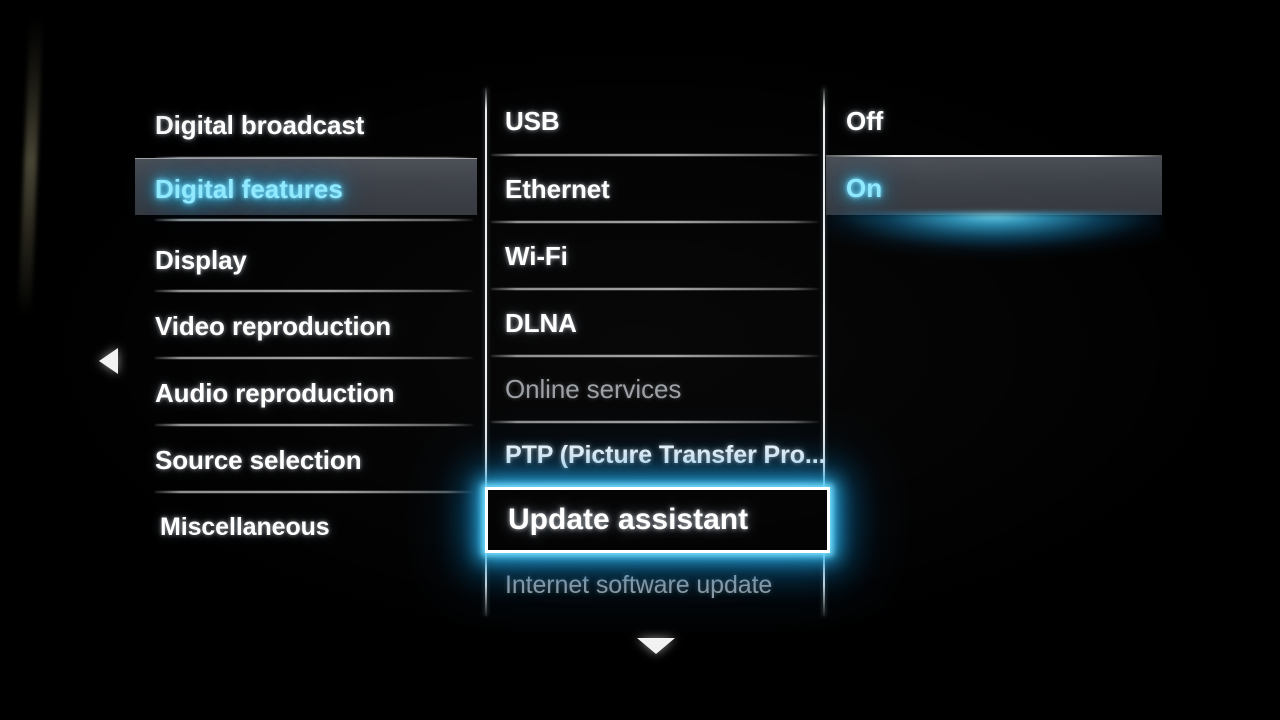 This screenshot has width=1280, height=720. What do you see at coordinates (258, 459) in the screenshot?
I see `category-label: Source selection` at bounding box center [258, 459].